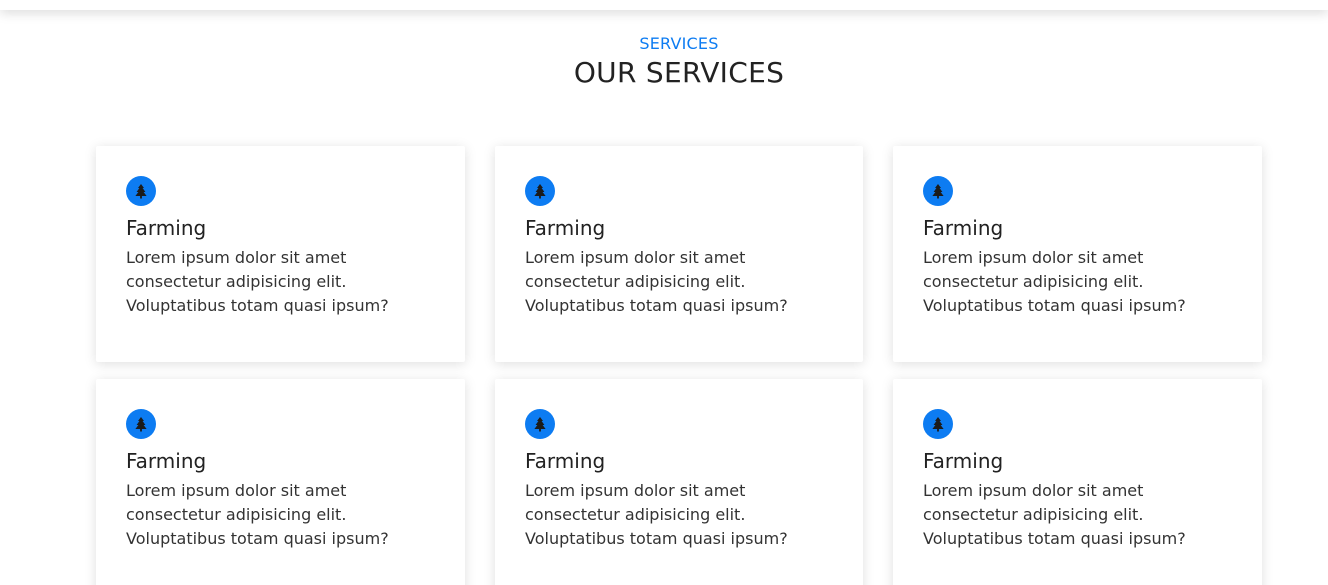  I want to click on section-eyebrow: SERVICES, so click(679, 43).